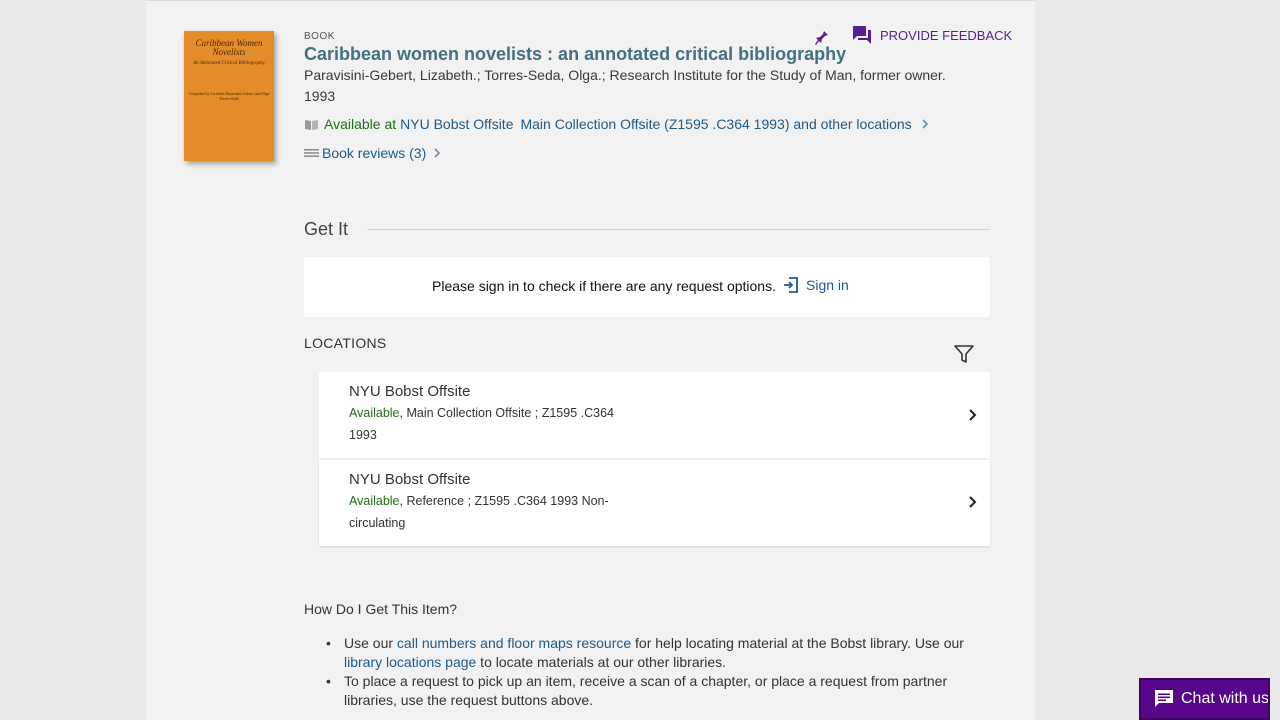 This screenshot has width=1280, height=720. I want to click on how-to-heading: How Do I Get This Item?, so click(381, 609).